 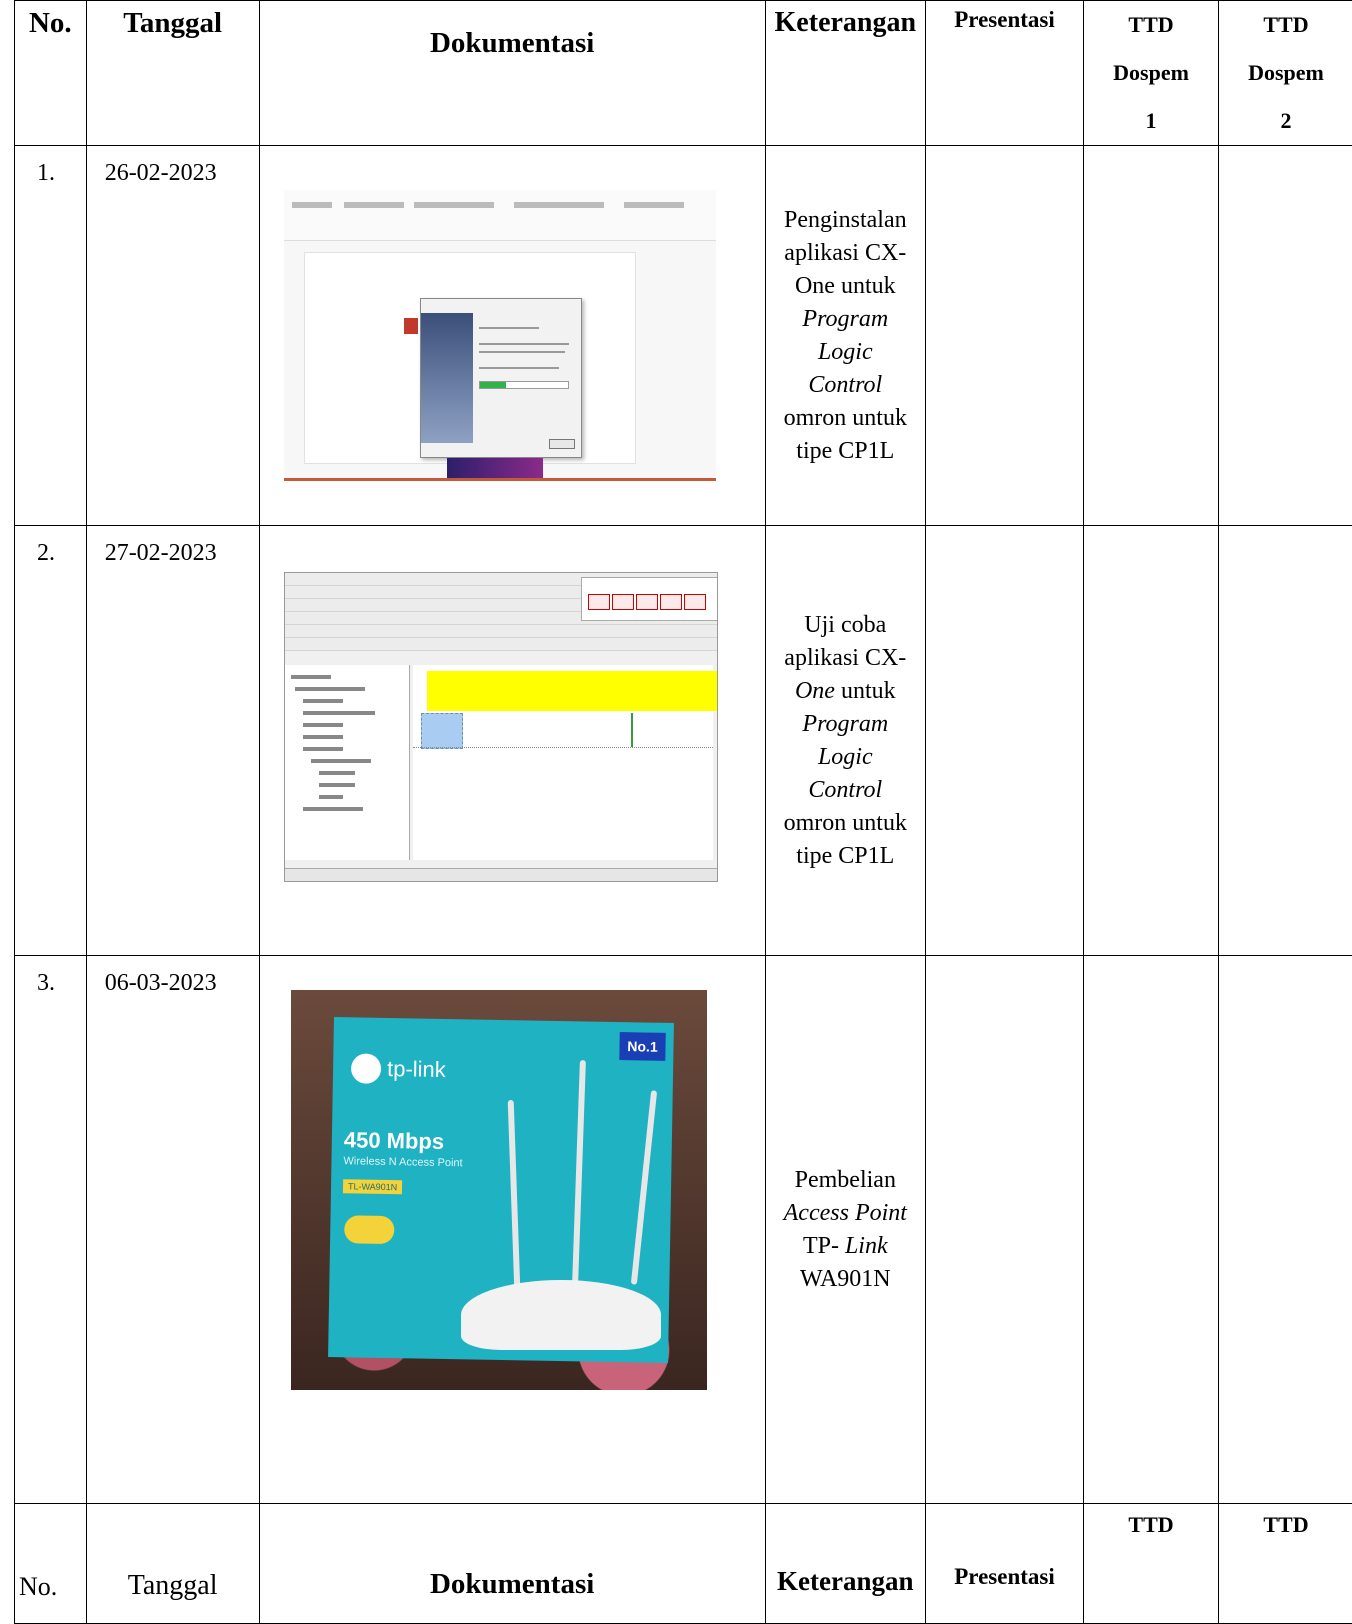 What do you see at coordinates (447, 378) in the screenshot?
I see `installer-banner` at bounding box center [447, 378].